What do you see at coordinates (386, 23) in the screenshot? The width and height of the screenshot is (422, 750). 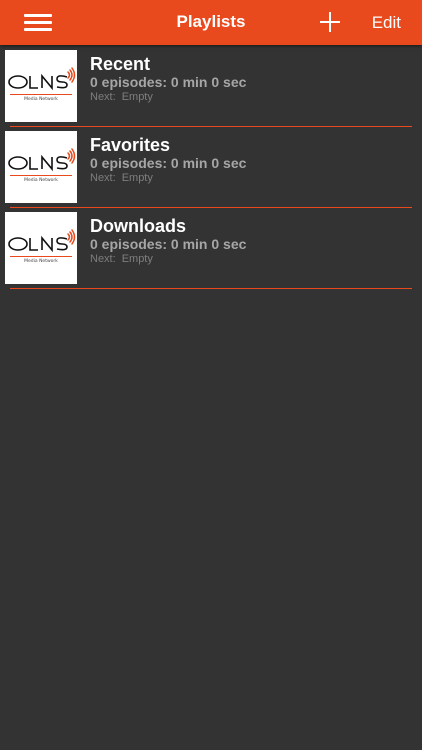 I see `edit-button: Edit` at bounding box center [386, 23].